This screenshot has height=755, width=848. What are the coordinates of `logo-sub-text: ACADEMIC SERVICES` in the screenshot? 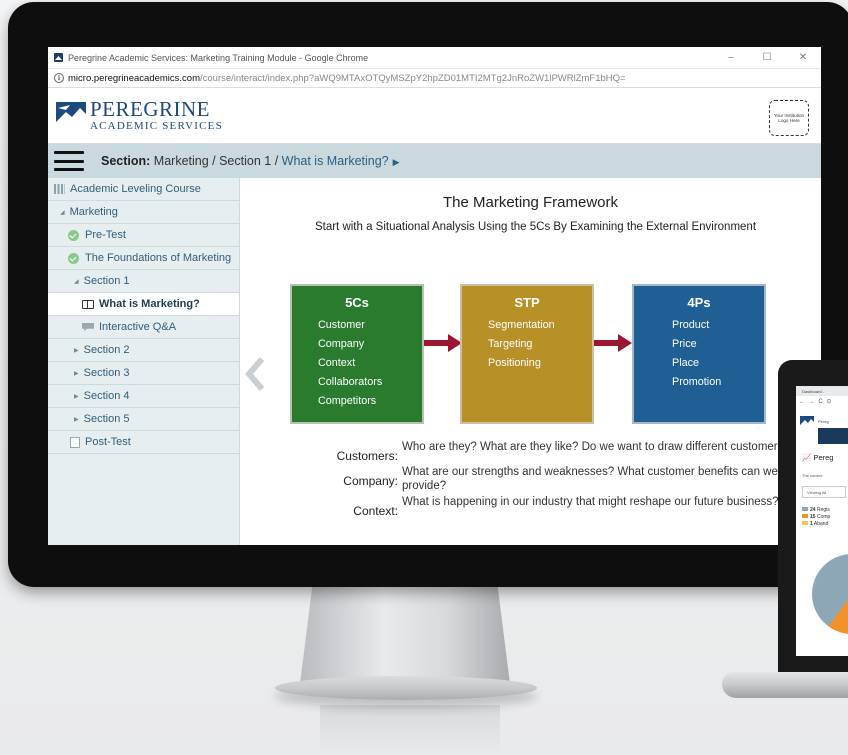 It's located at (156, 126).